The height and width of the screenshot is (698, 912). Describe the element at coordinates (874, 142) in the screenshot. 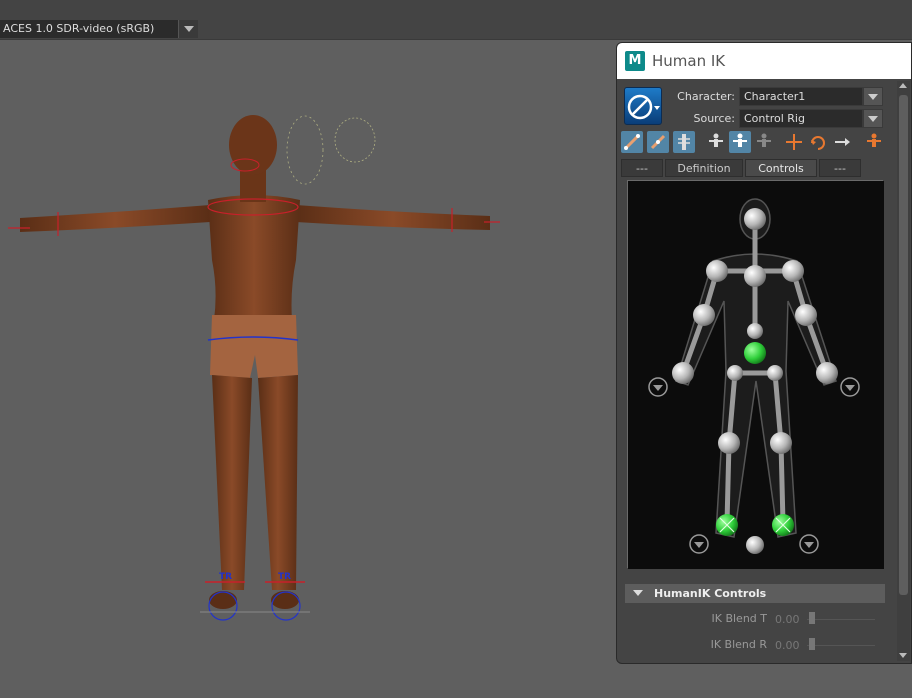

I see `character-pose-icon` at that location.